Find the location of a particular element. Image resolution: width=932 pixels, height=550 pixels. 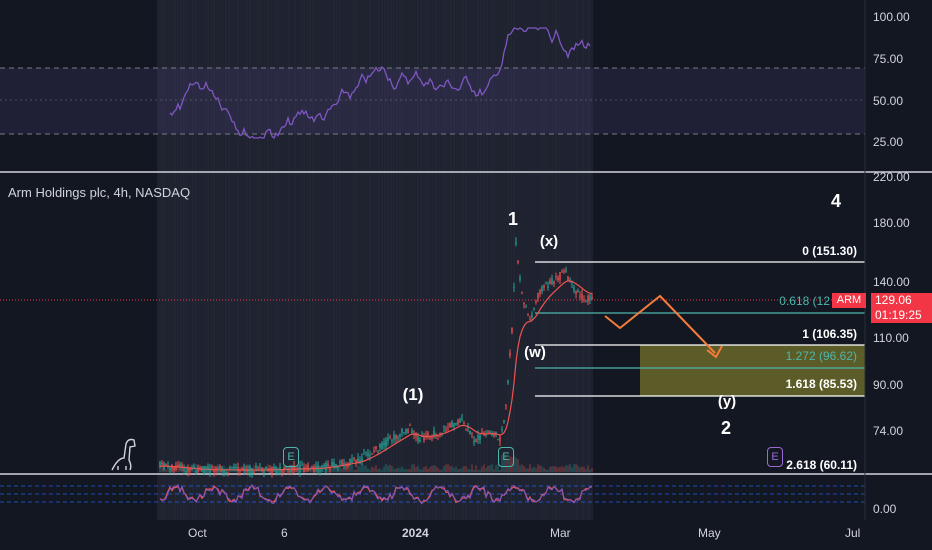

time-tick-2024: 2024 is located at coordinates (415, 533).